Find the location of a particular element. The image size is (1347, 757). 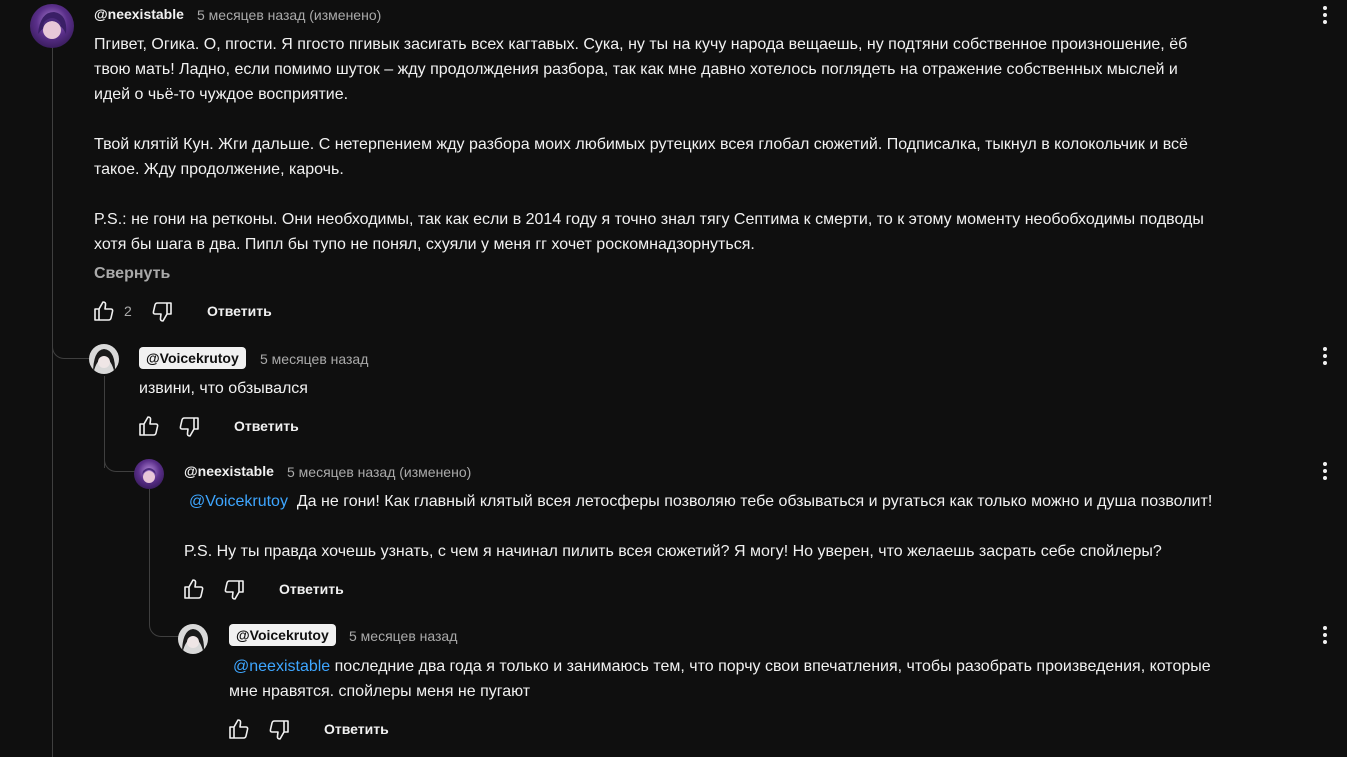

thread-line-main is located at coordinates (52, 401).